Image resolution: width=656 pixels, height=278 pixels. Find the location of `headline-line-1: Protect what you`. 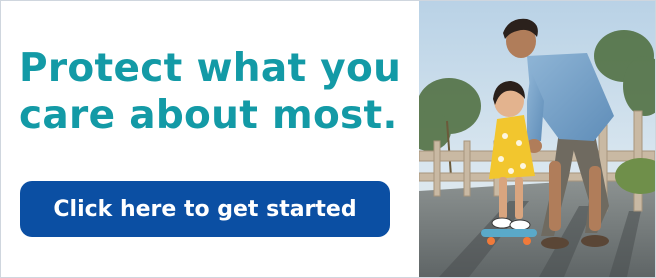

headline-line-1: Protect what you is located at coordinates (210, 68).